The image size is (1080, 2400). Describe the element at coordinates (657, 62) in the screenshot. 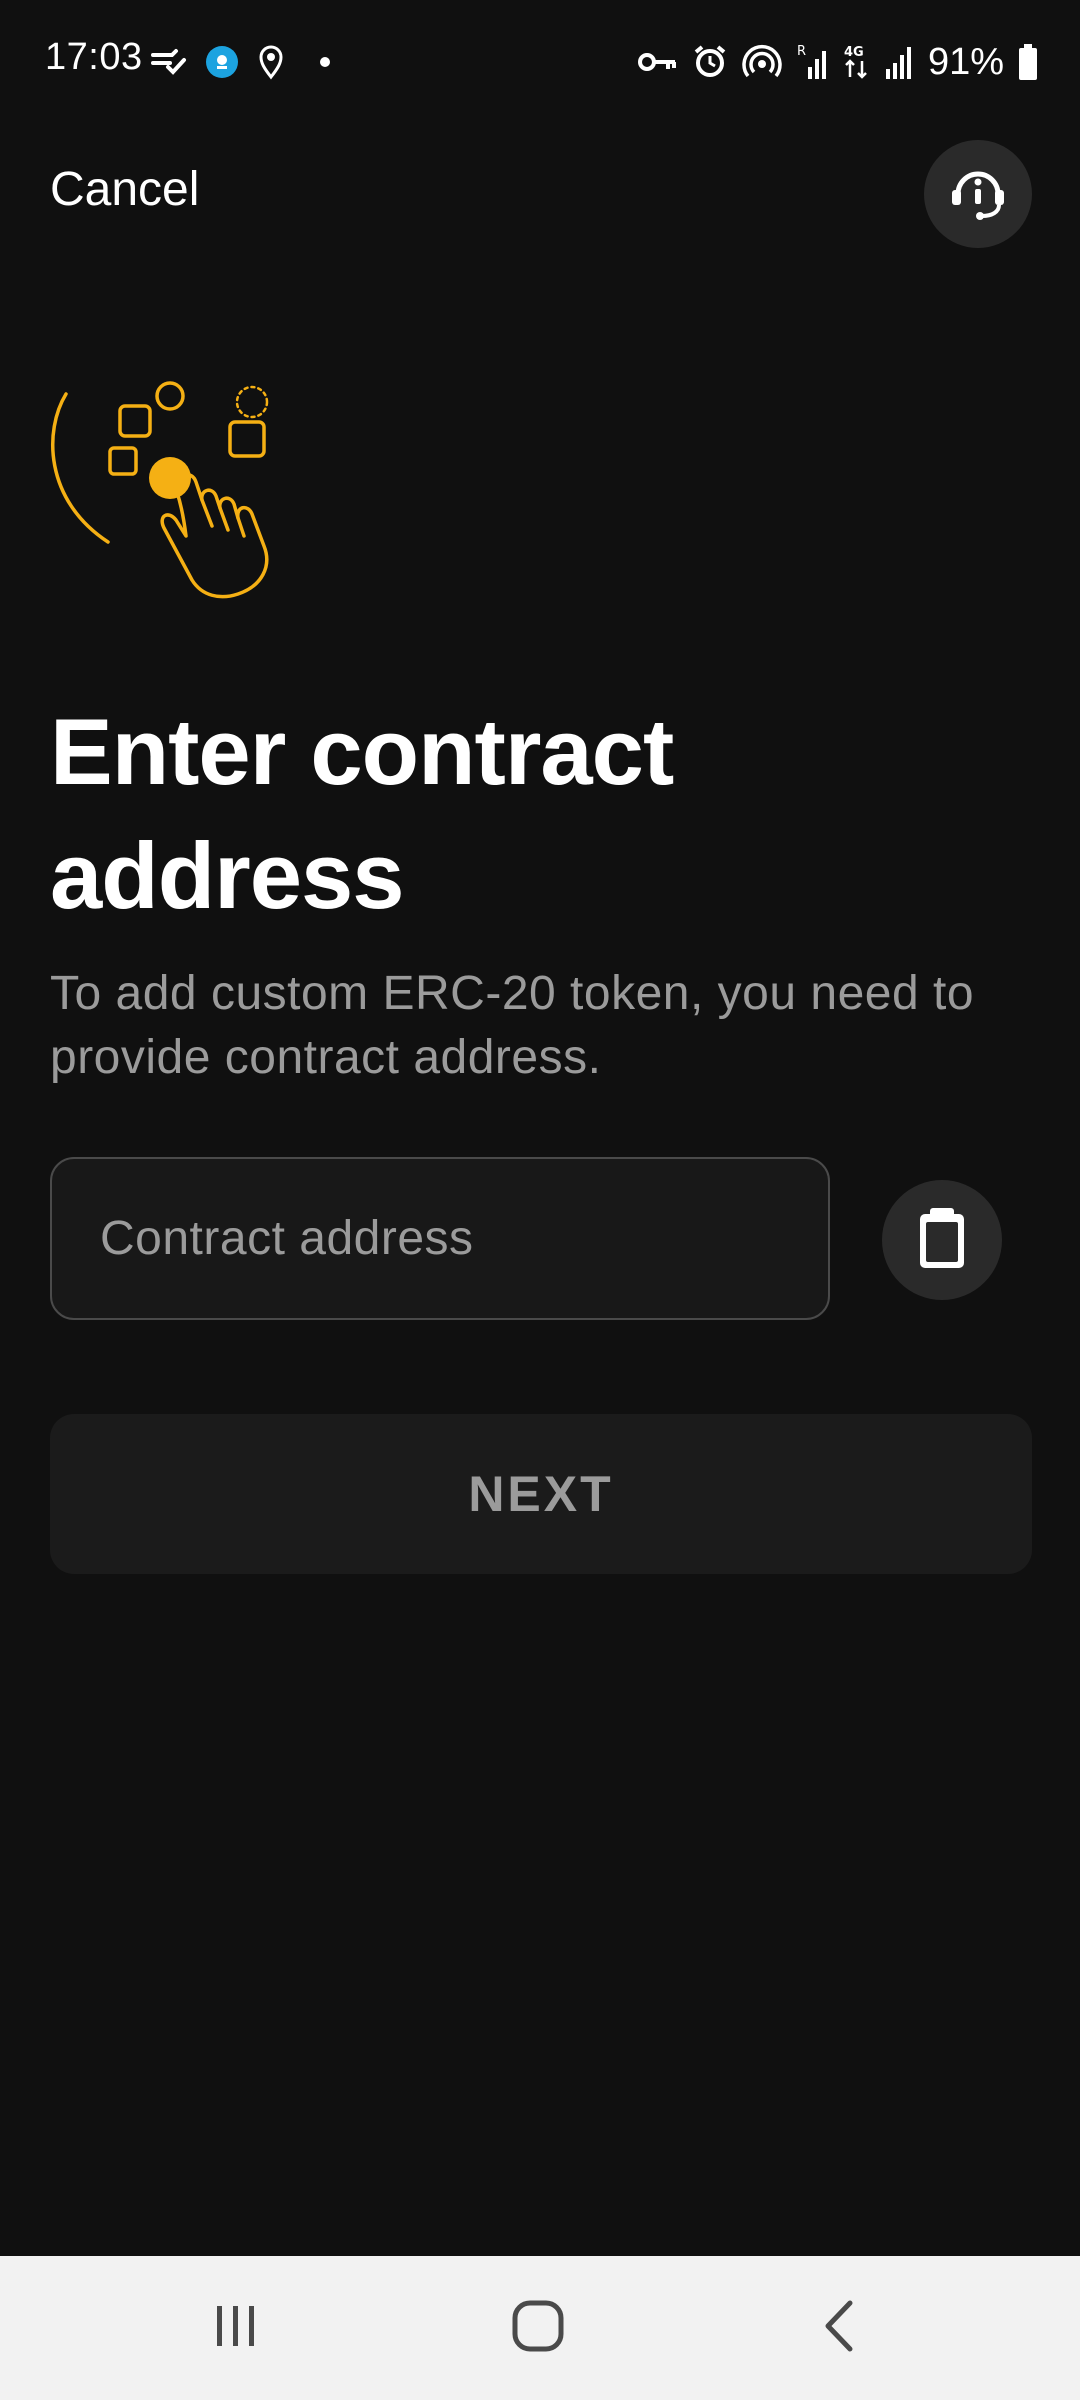

I see `vpn-key-icon` at that location.